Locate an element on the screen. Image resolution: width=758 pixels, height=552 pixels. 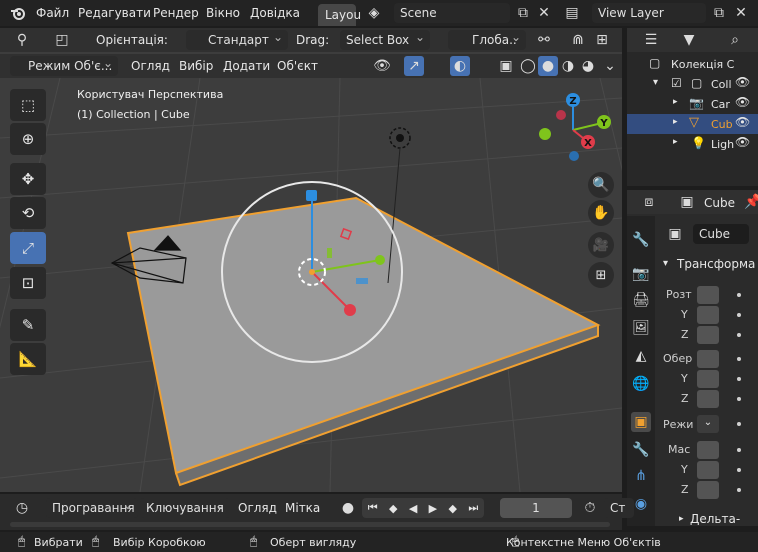
view-layer-tab-icon: 🖼 is located at coordinates (641, 328).